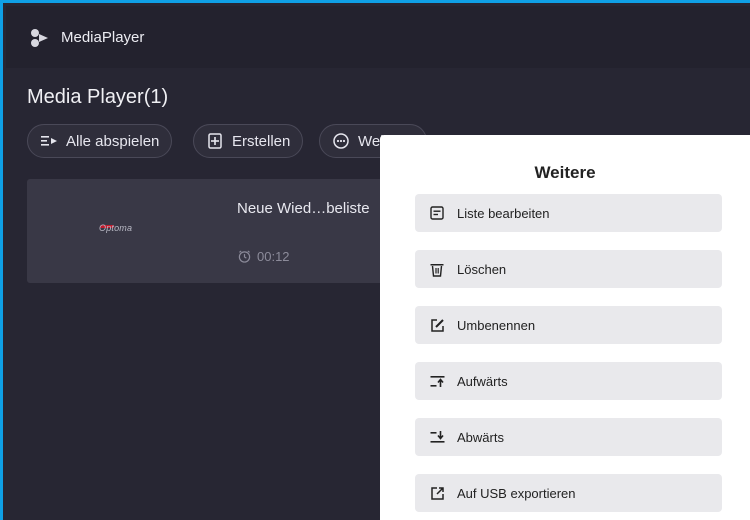  Describe the element at coordinates (341, 141) in the screenshot. I see `more-dots-icon` at that location.